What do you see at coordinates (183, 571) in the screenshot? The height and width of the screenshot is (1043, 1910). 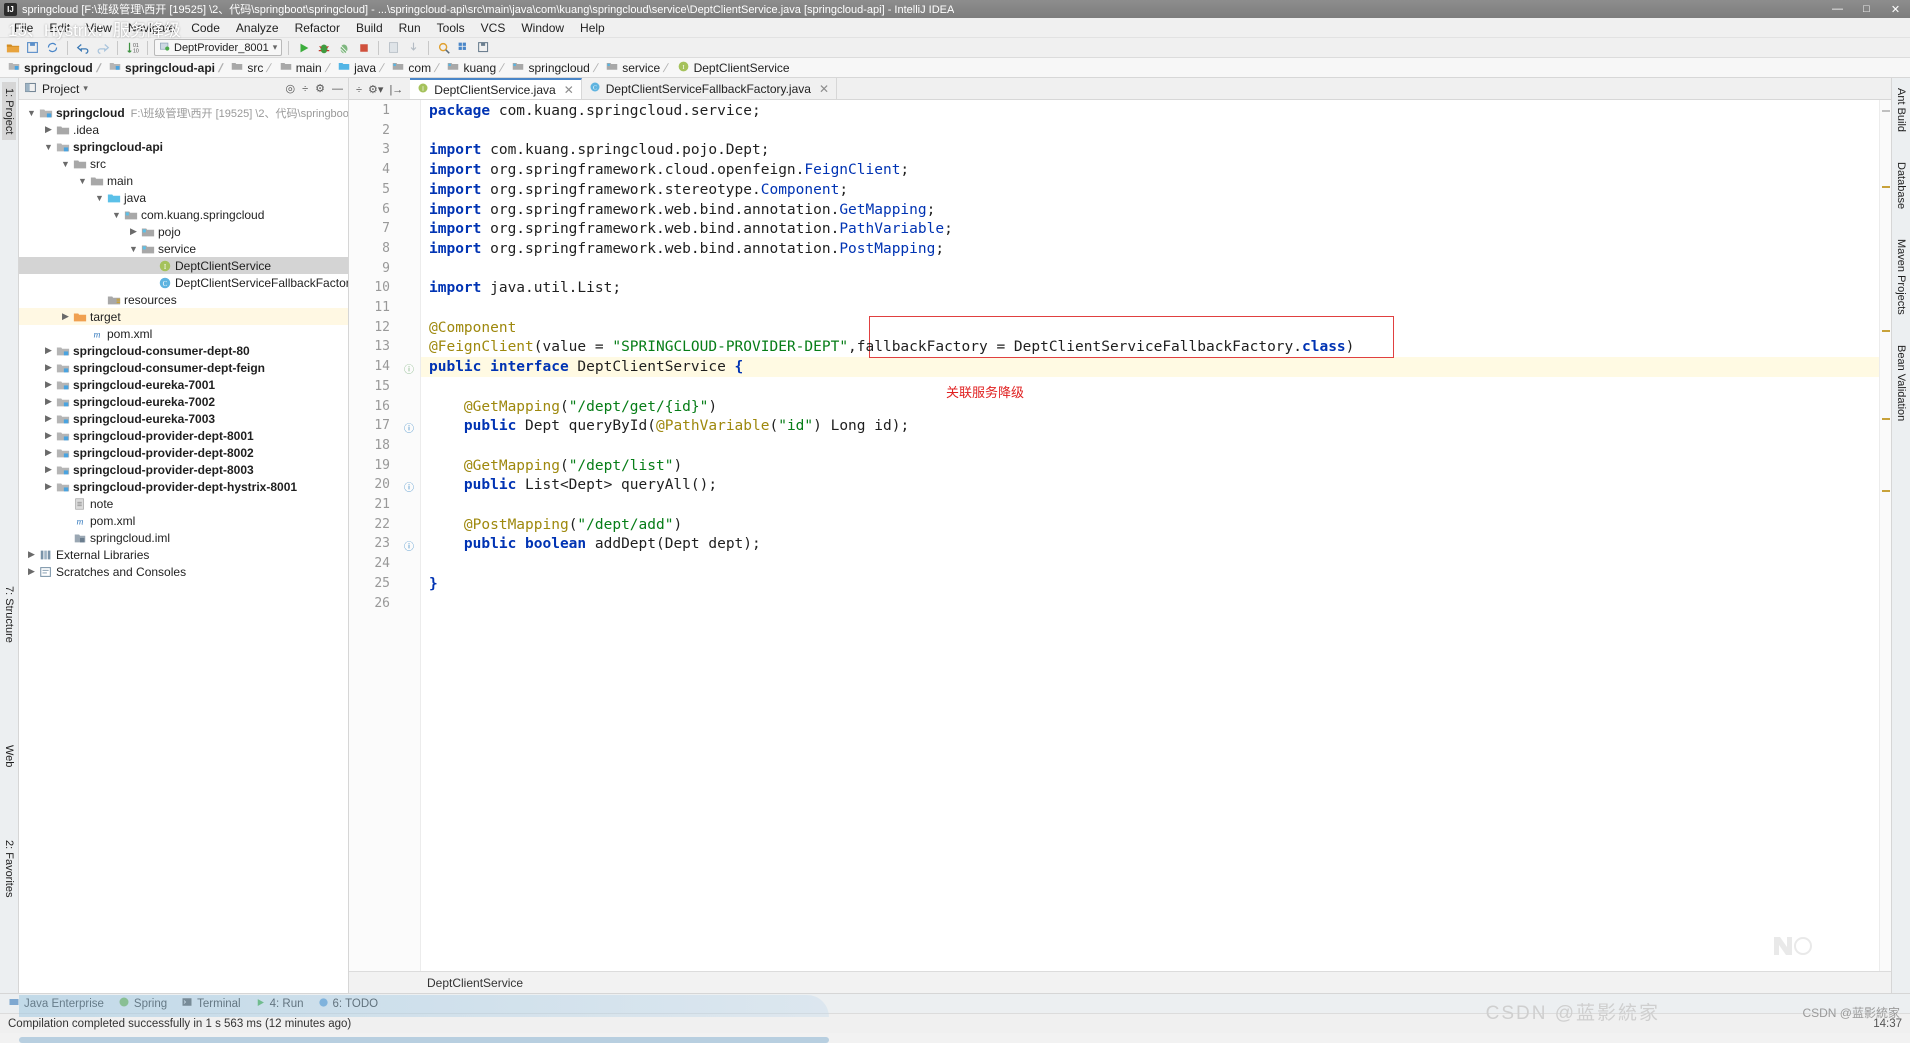 I see `tree-row-scratches-and-consoles: ▶ Scratches and Consoles` at bounding box center [183, 571].